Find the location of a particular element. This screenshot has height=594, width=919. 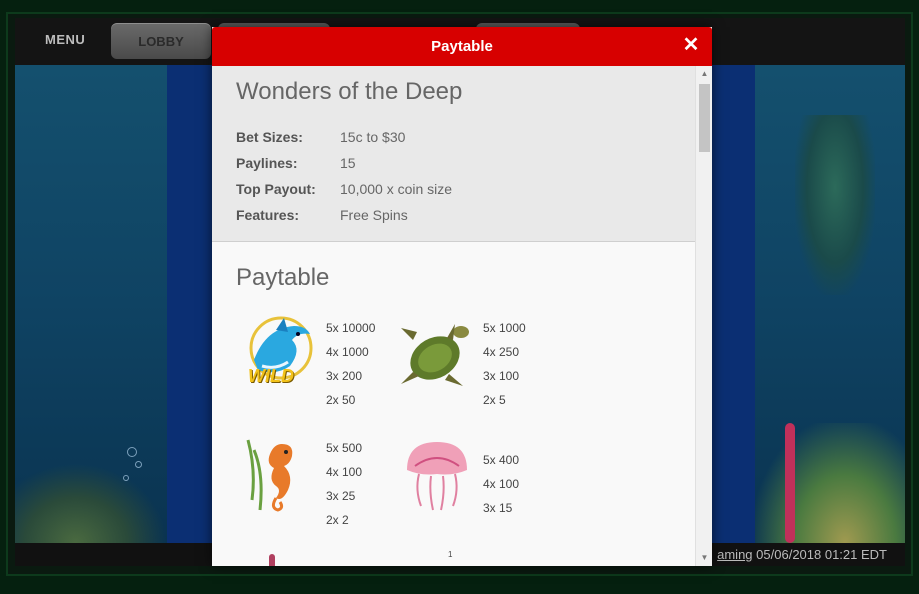

menu-button: MENU is located at coordinates (65, 39).